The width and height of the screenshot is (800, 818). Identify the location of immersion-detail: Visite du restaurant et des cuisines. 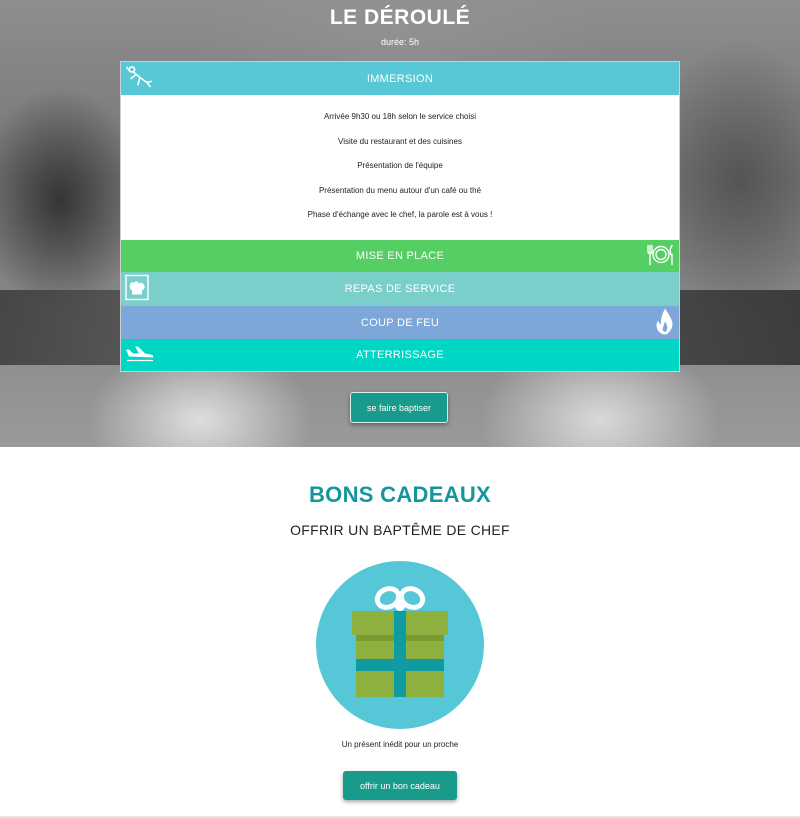
(400, 141).